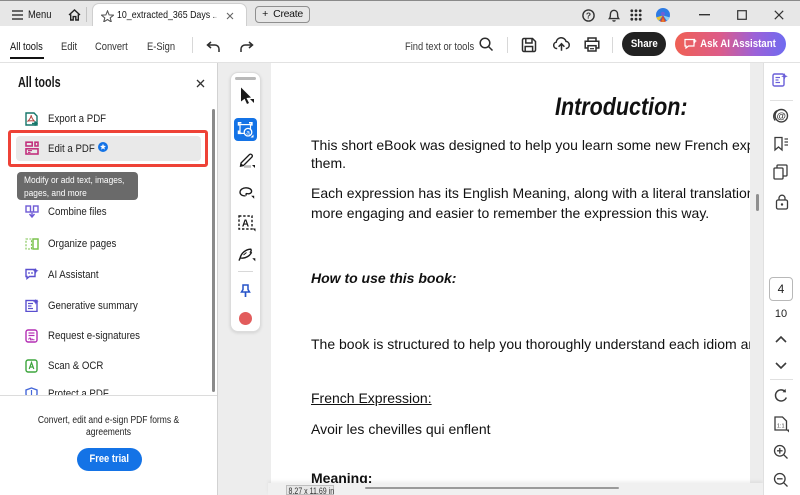 The width and height of the screenshot is (800, 495). I want to click on svg-text: A, so click(244, 223).